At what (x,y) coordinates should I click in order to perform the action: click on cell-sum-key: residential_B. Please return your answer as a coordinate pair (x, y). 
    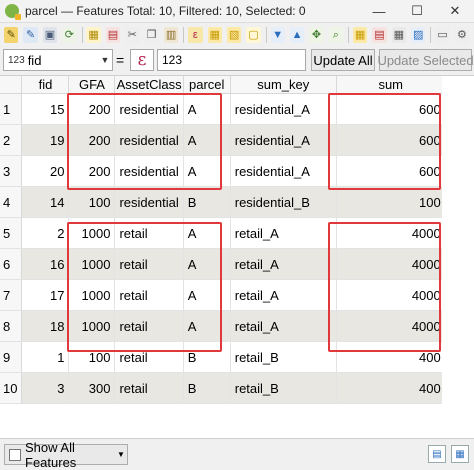
    Looking at the image, I should click on (283, 202).